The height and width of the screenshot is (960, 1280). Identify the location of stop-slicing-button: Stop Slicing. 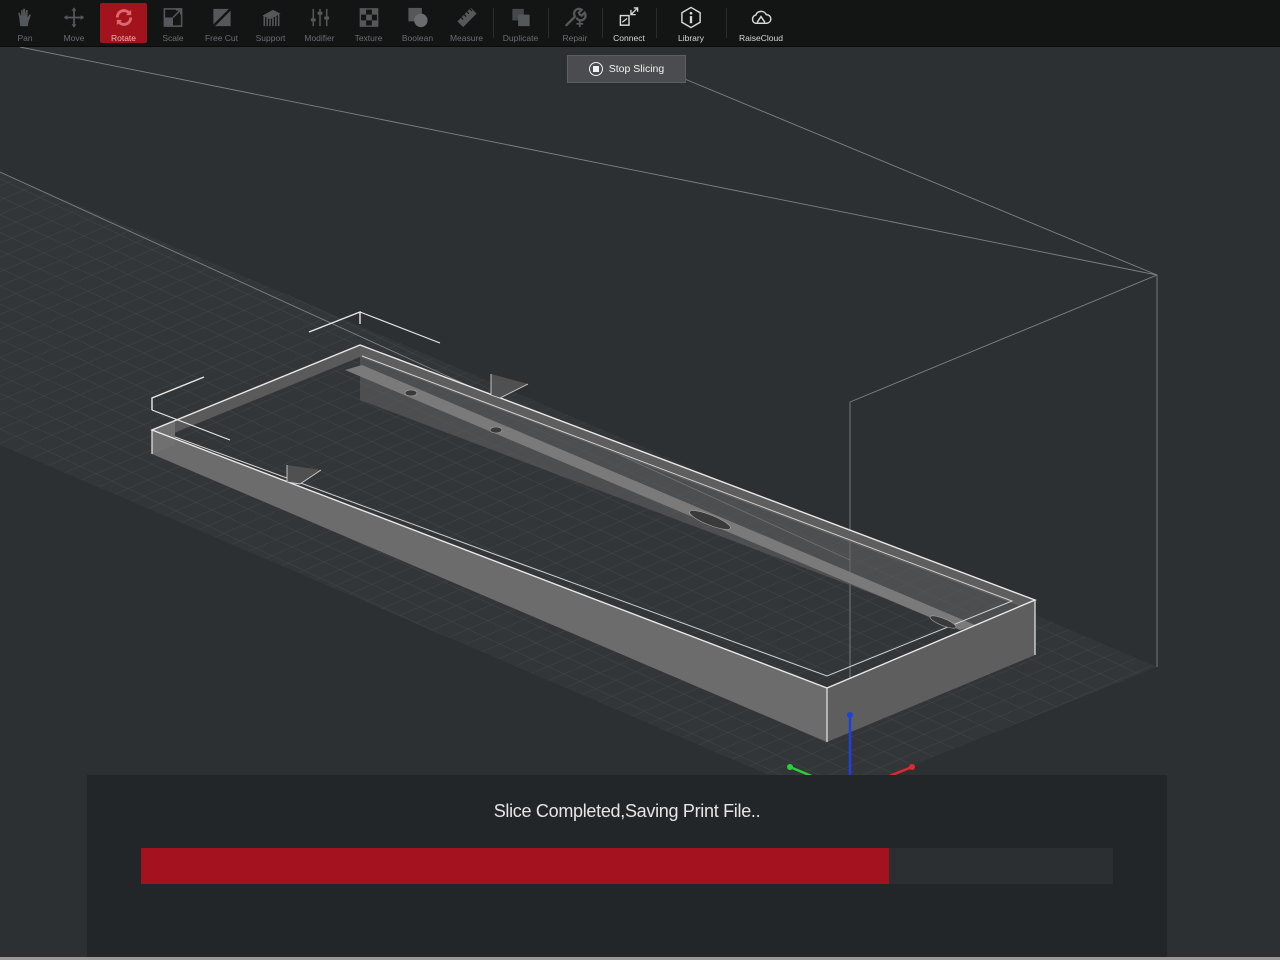
(626, 69).